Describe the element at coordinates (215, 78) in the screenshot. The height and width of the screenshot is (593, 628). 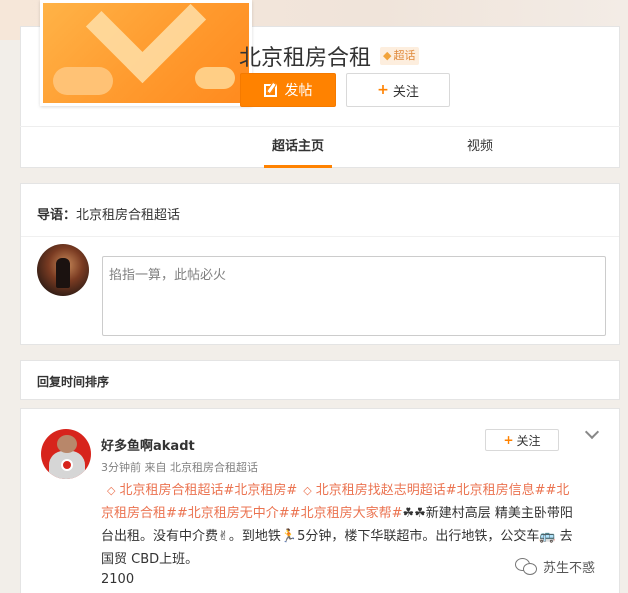
I see `cover-cloud-shape-small` at that location.